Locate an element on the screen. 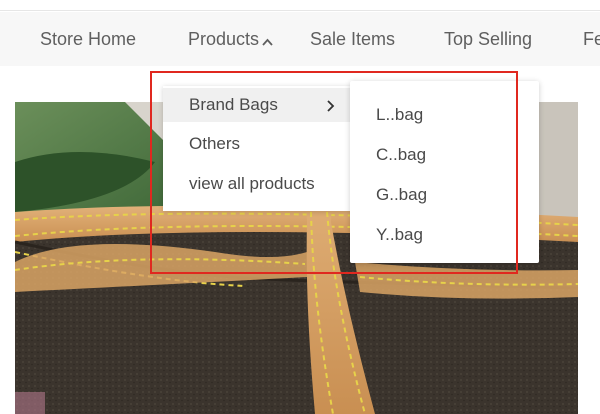 The width and height of the screenshot is (600, 414). top-border is located at coordinates (300, 5).